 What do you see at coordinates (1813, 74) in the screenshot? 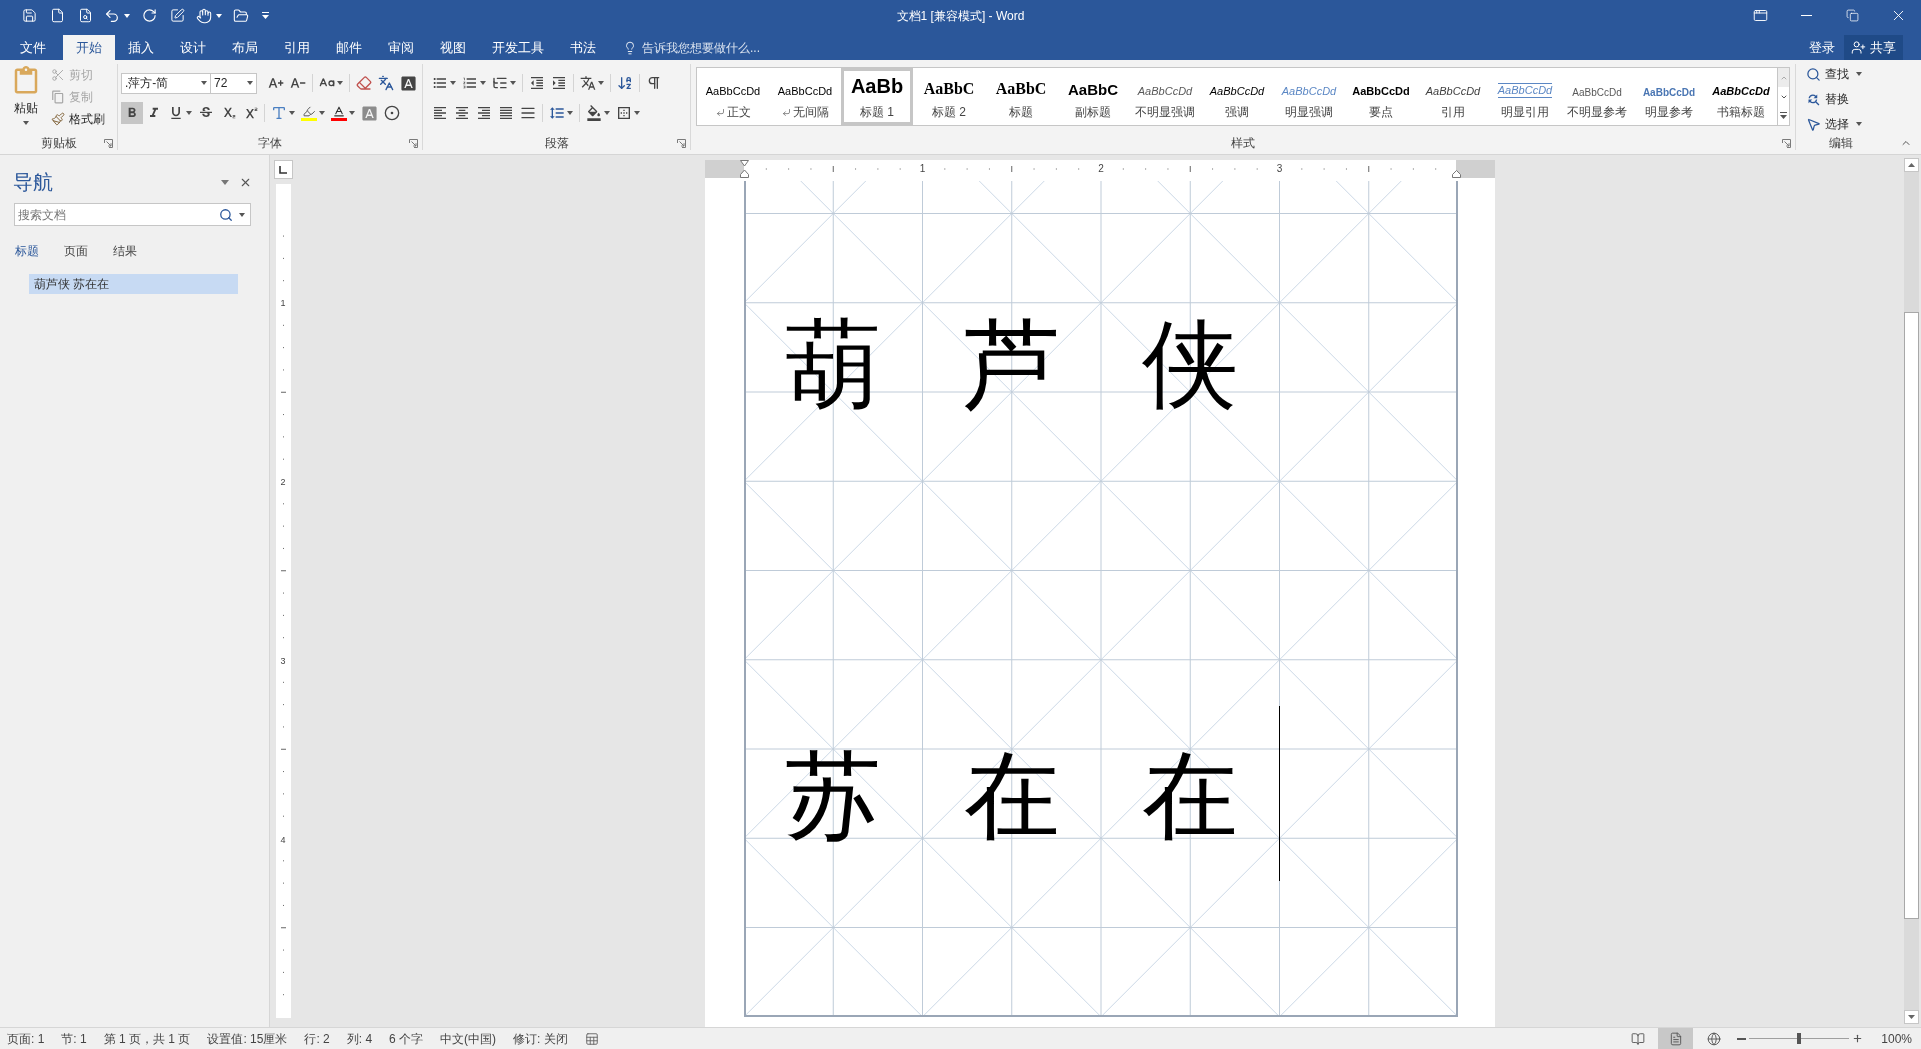
I see `search-icon` at bounding box center [1813, 74].